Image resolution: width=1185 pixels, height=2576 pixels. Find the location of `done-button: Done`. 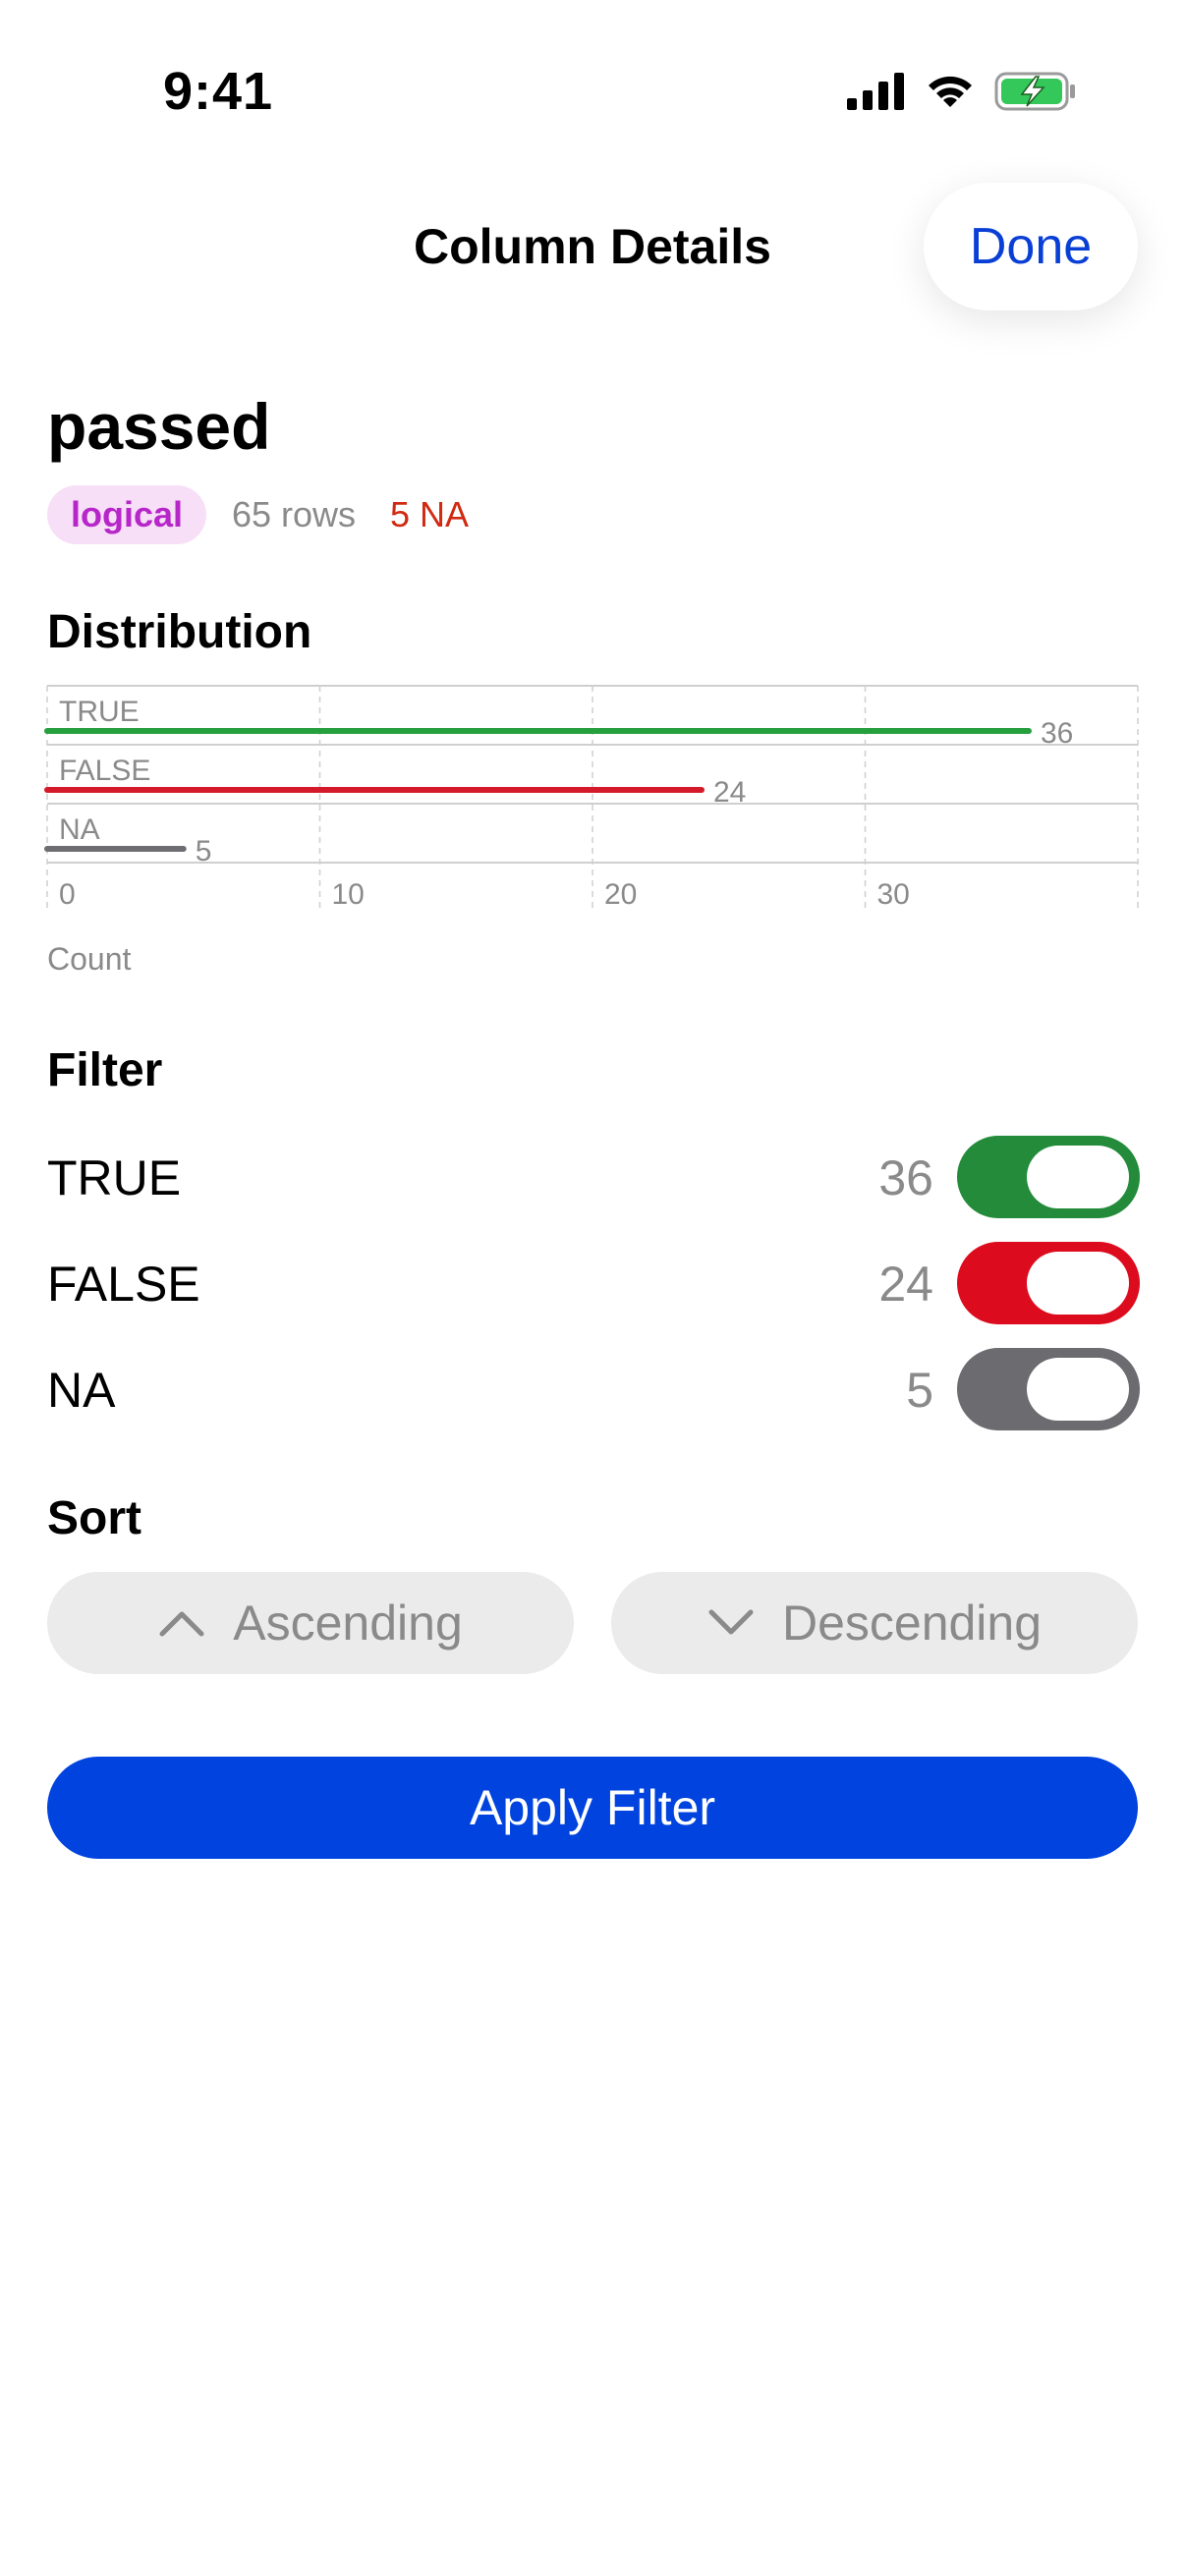

done-button: Done is located at coordinates (1031, 246).